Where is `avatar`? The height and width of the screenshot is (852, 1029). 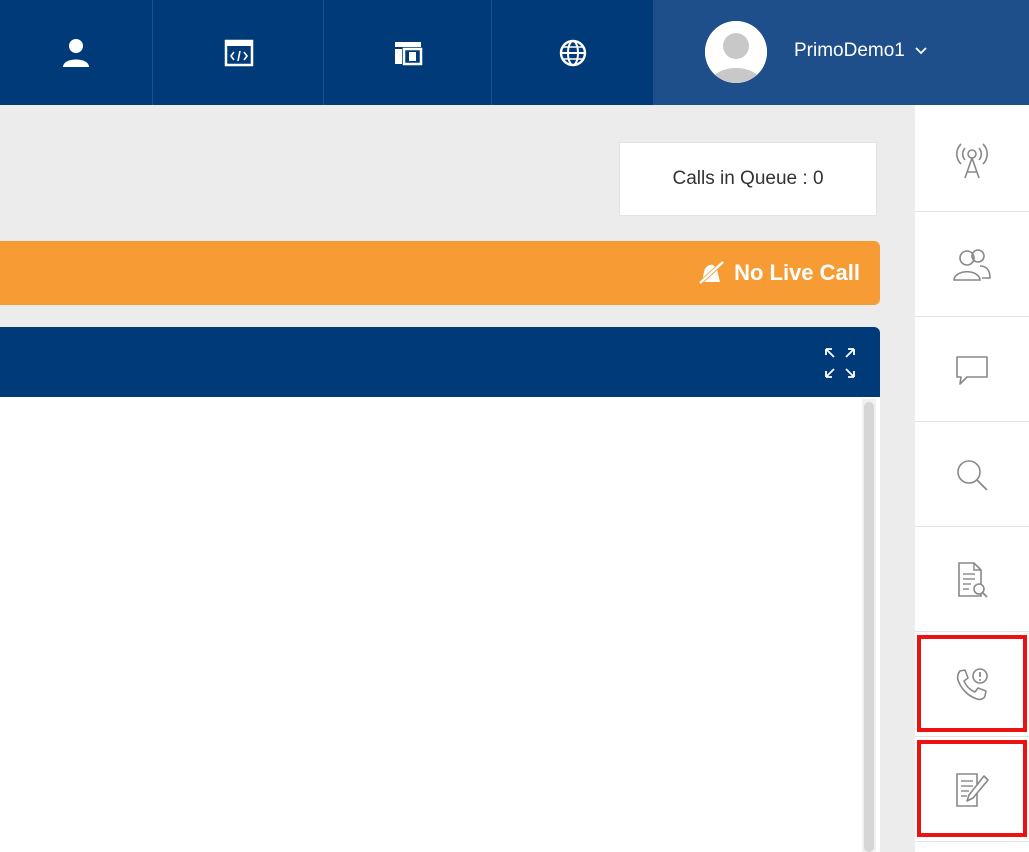
avatar is located at coordinates (736, 52).